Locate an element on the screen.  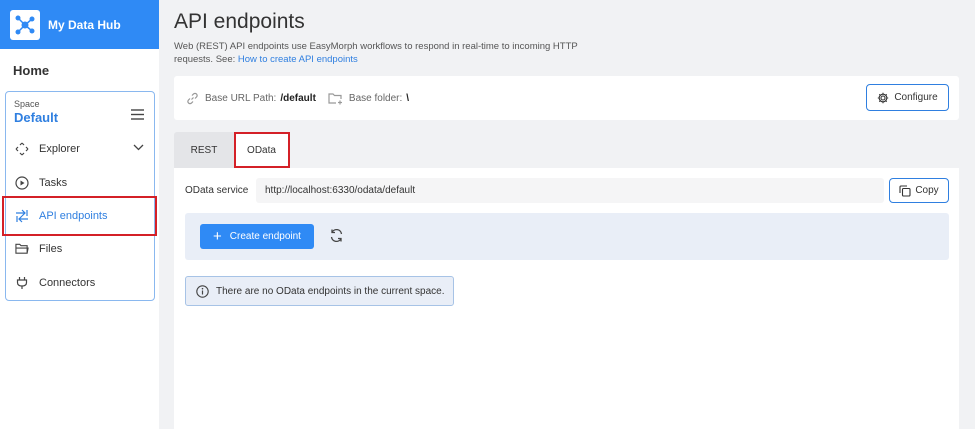
sidebar-item-connectors: Connectors is located at coordinates (80, 282).